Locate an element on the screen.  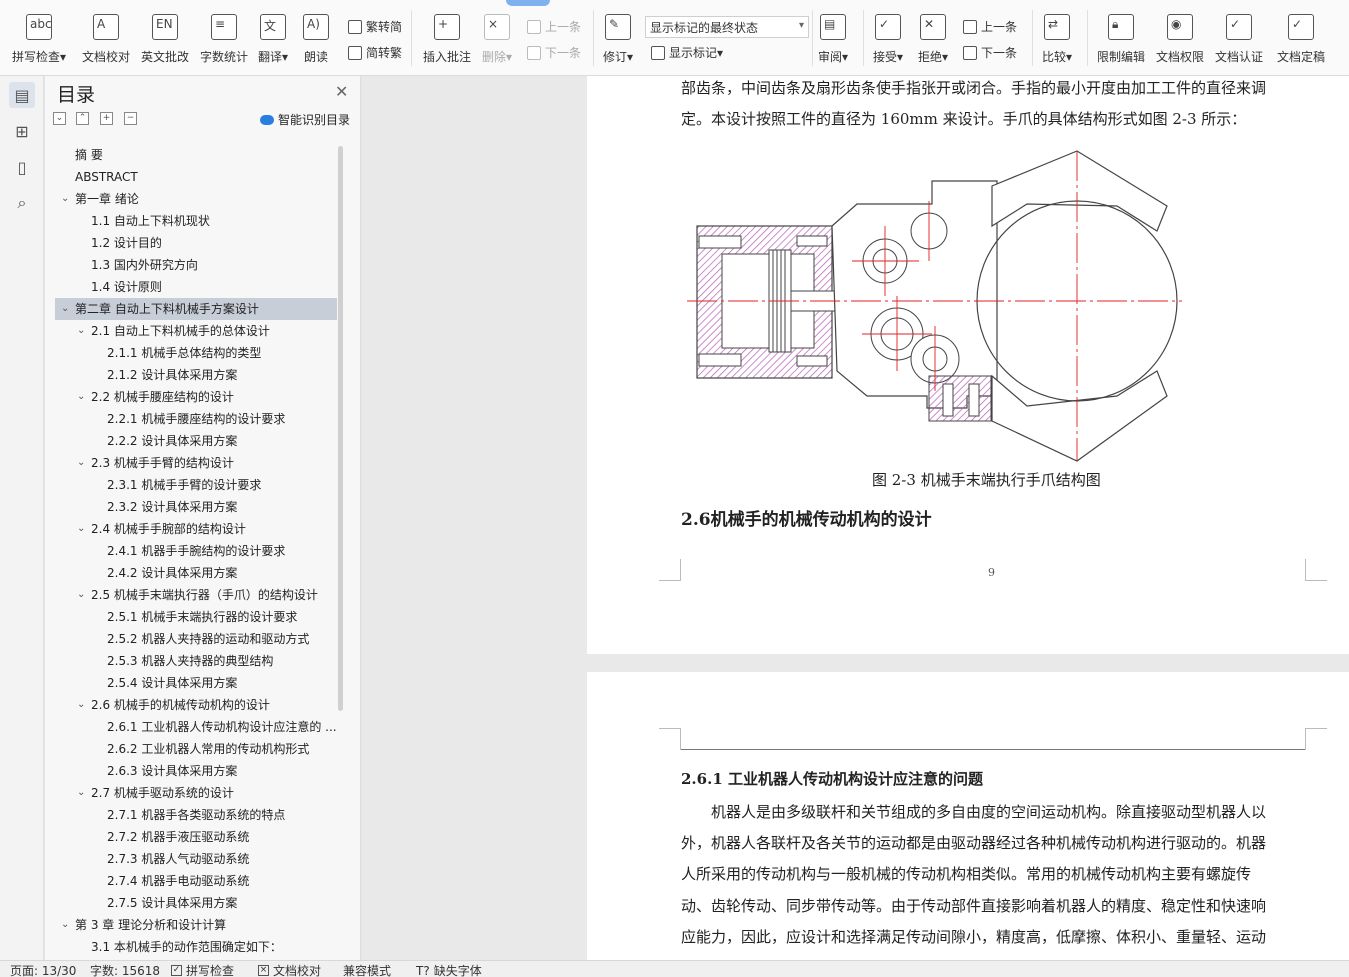
doc-finalize-button: ✓ 文档定稿 is located at coordinates (1301, 42).